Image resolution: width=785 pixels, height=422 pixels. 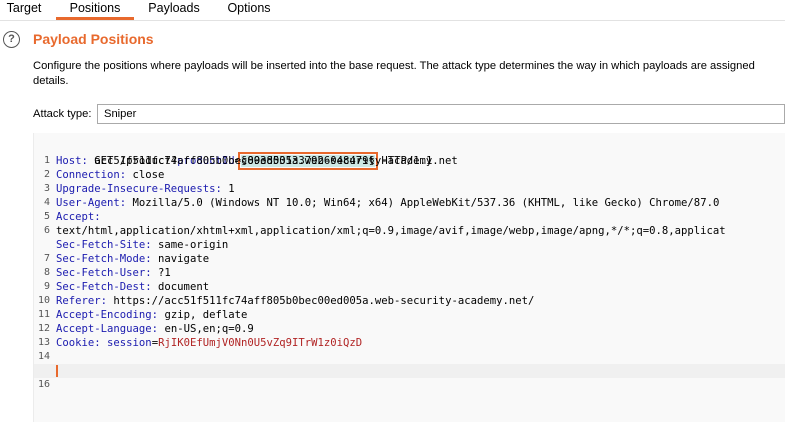 I want to click on header-name: Host:, so click(x=72, y=161).